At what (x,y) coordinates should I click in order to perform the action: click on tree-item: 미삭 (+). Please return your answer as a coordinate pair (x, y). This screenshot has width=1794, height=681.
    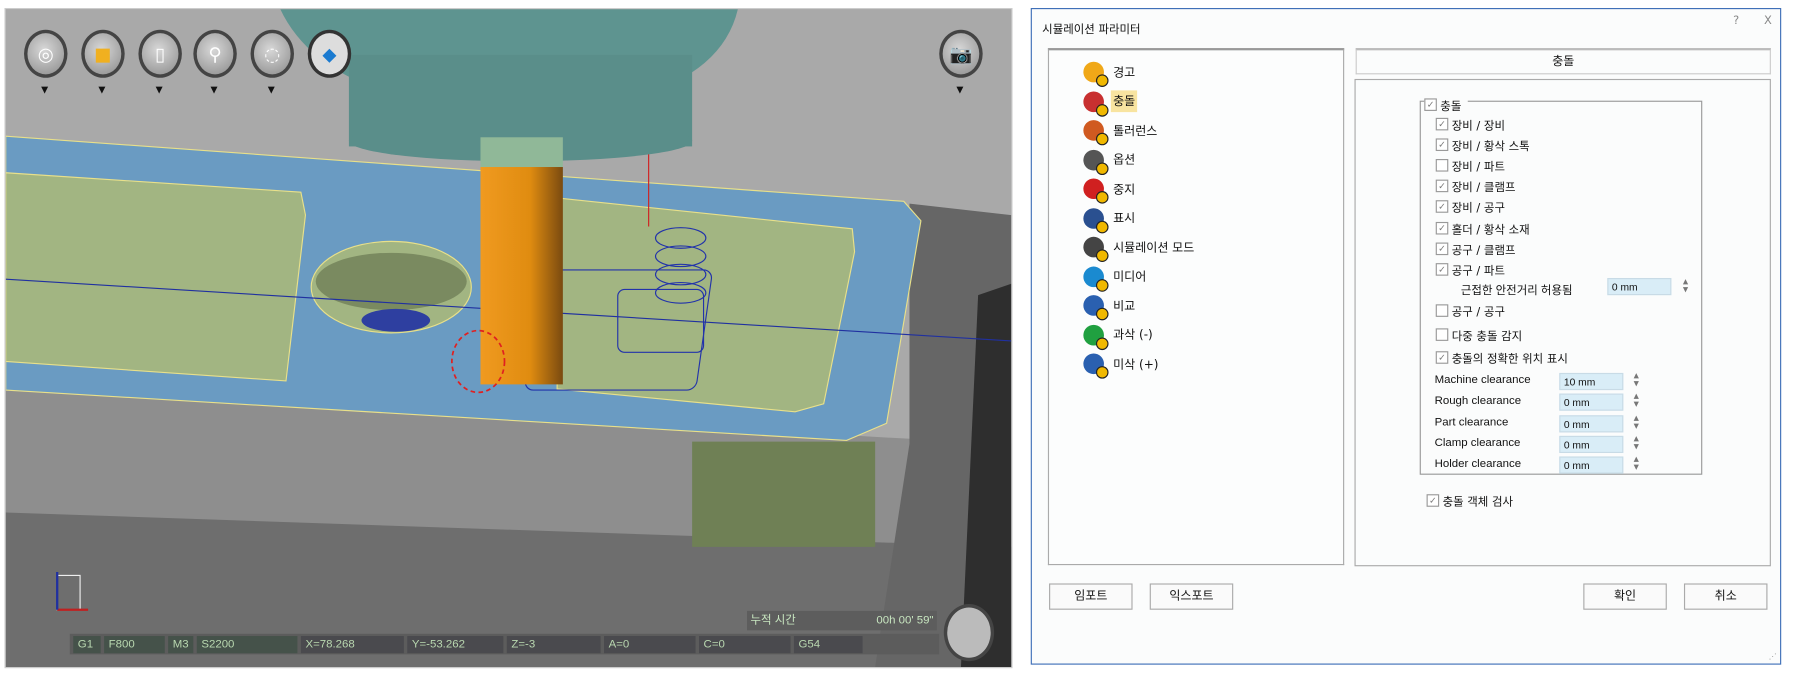
    Looking at the image, I should click on (1121, 365).